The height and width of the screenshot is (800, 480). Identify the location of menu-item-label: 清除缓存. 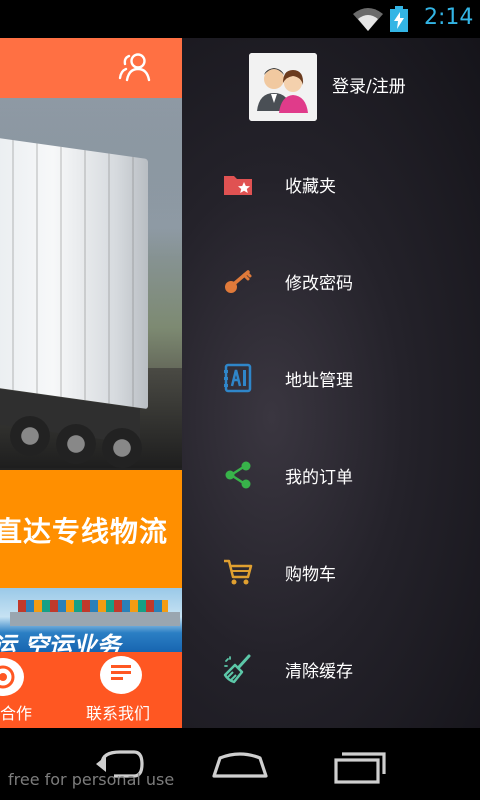
(319, 672).